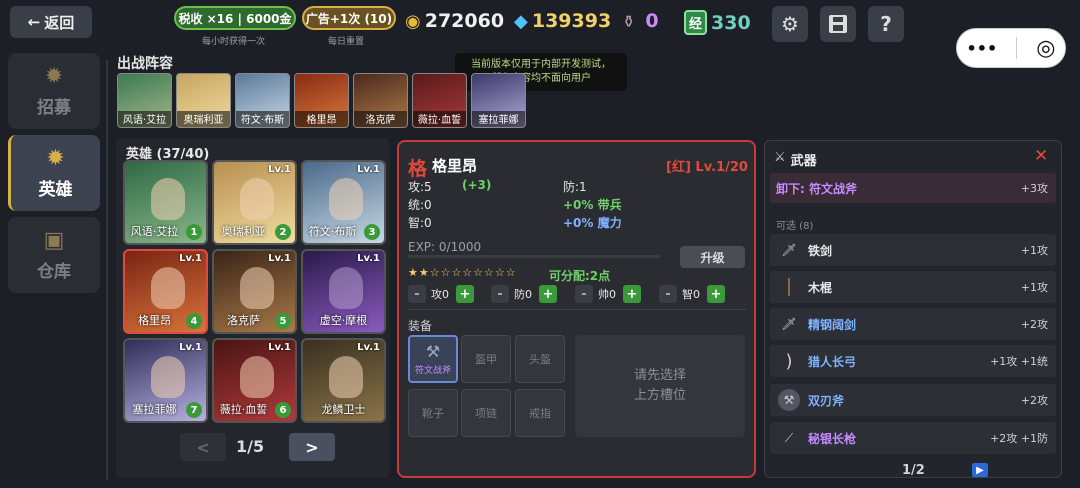 This screenshot has width=1080, height=488. Describe the element at coordinates (441, 294) in the screenshot. I see `alloc-attack: - 攻0 +` at that location.